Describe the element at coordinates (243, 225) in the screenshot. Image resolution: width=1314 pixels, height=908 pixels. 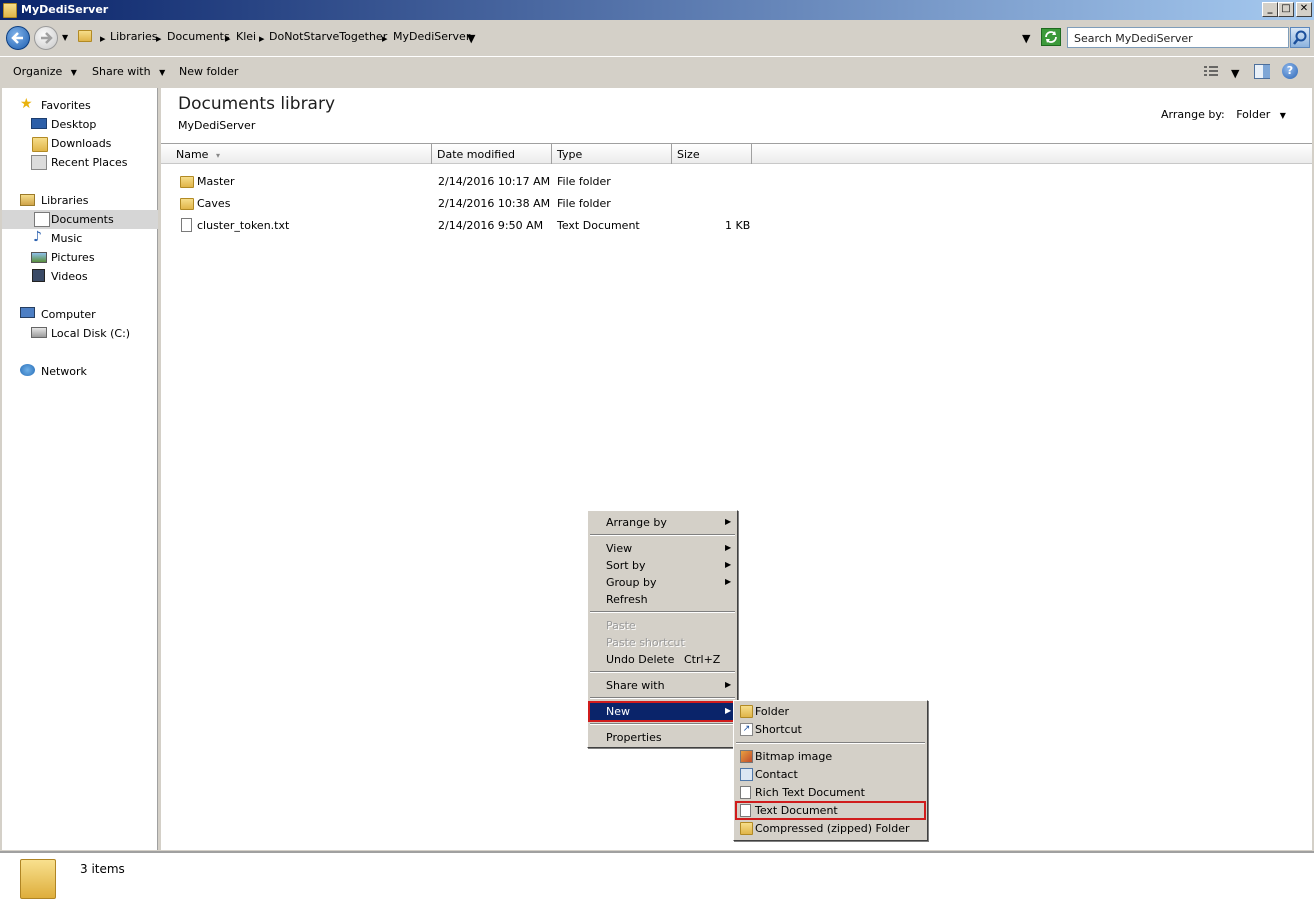
I see `file-name: cluster_token.txt` at that location.